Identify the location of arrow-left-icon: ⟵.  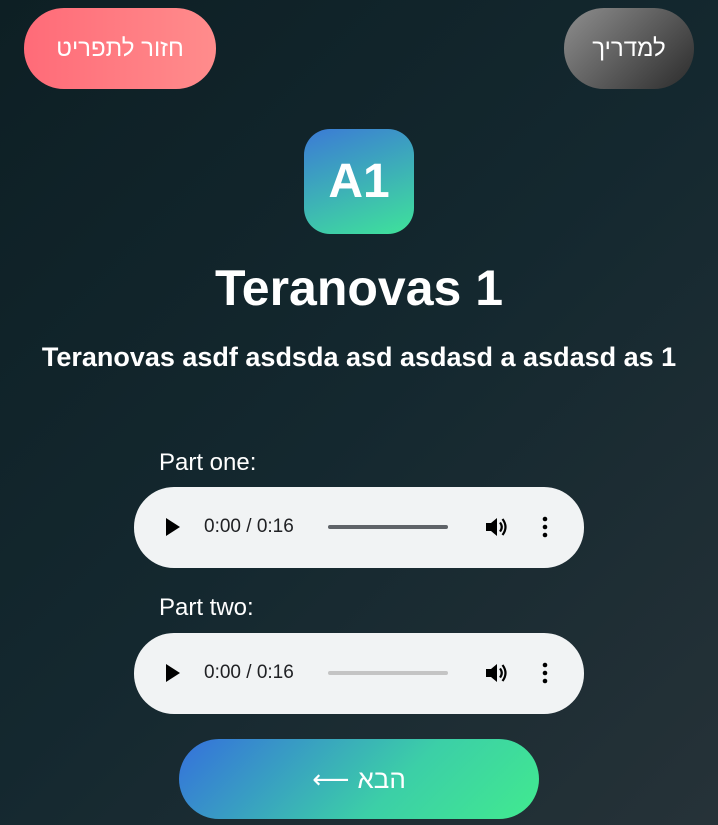
(331, 778).